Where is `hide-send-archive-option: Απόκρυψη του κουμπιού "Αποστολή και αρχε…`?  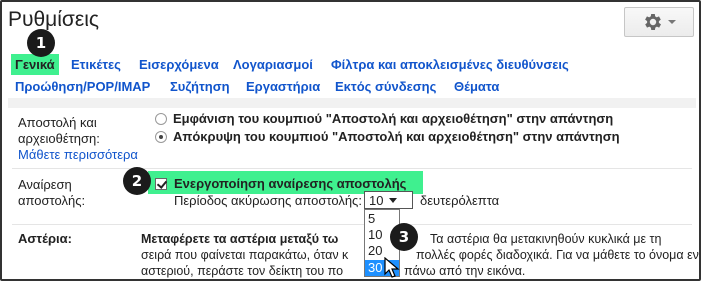
hide-send-archive-option: Απόκρυψη του κουμπιού "Αποστολή και αρχε… is located at coordinates (387, 136).